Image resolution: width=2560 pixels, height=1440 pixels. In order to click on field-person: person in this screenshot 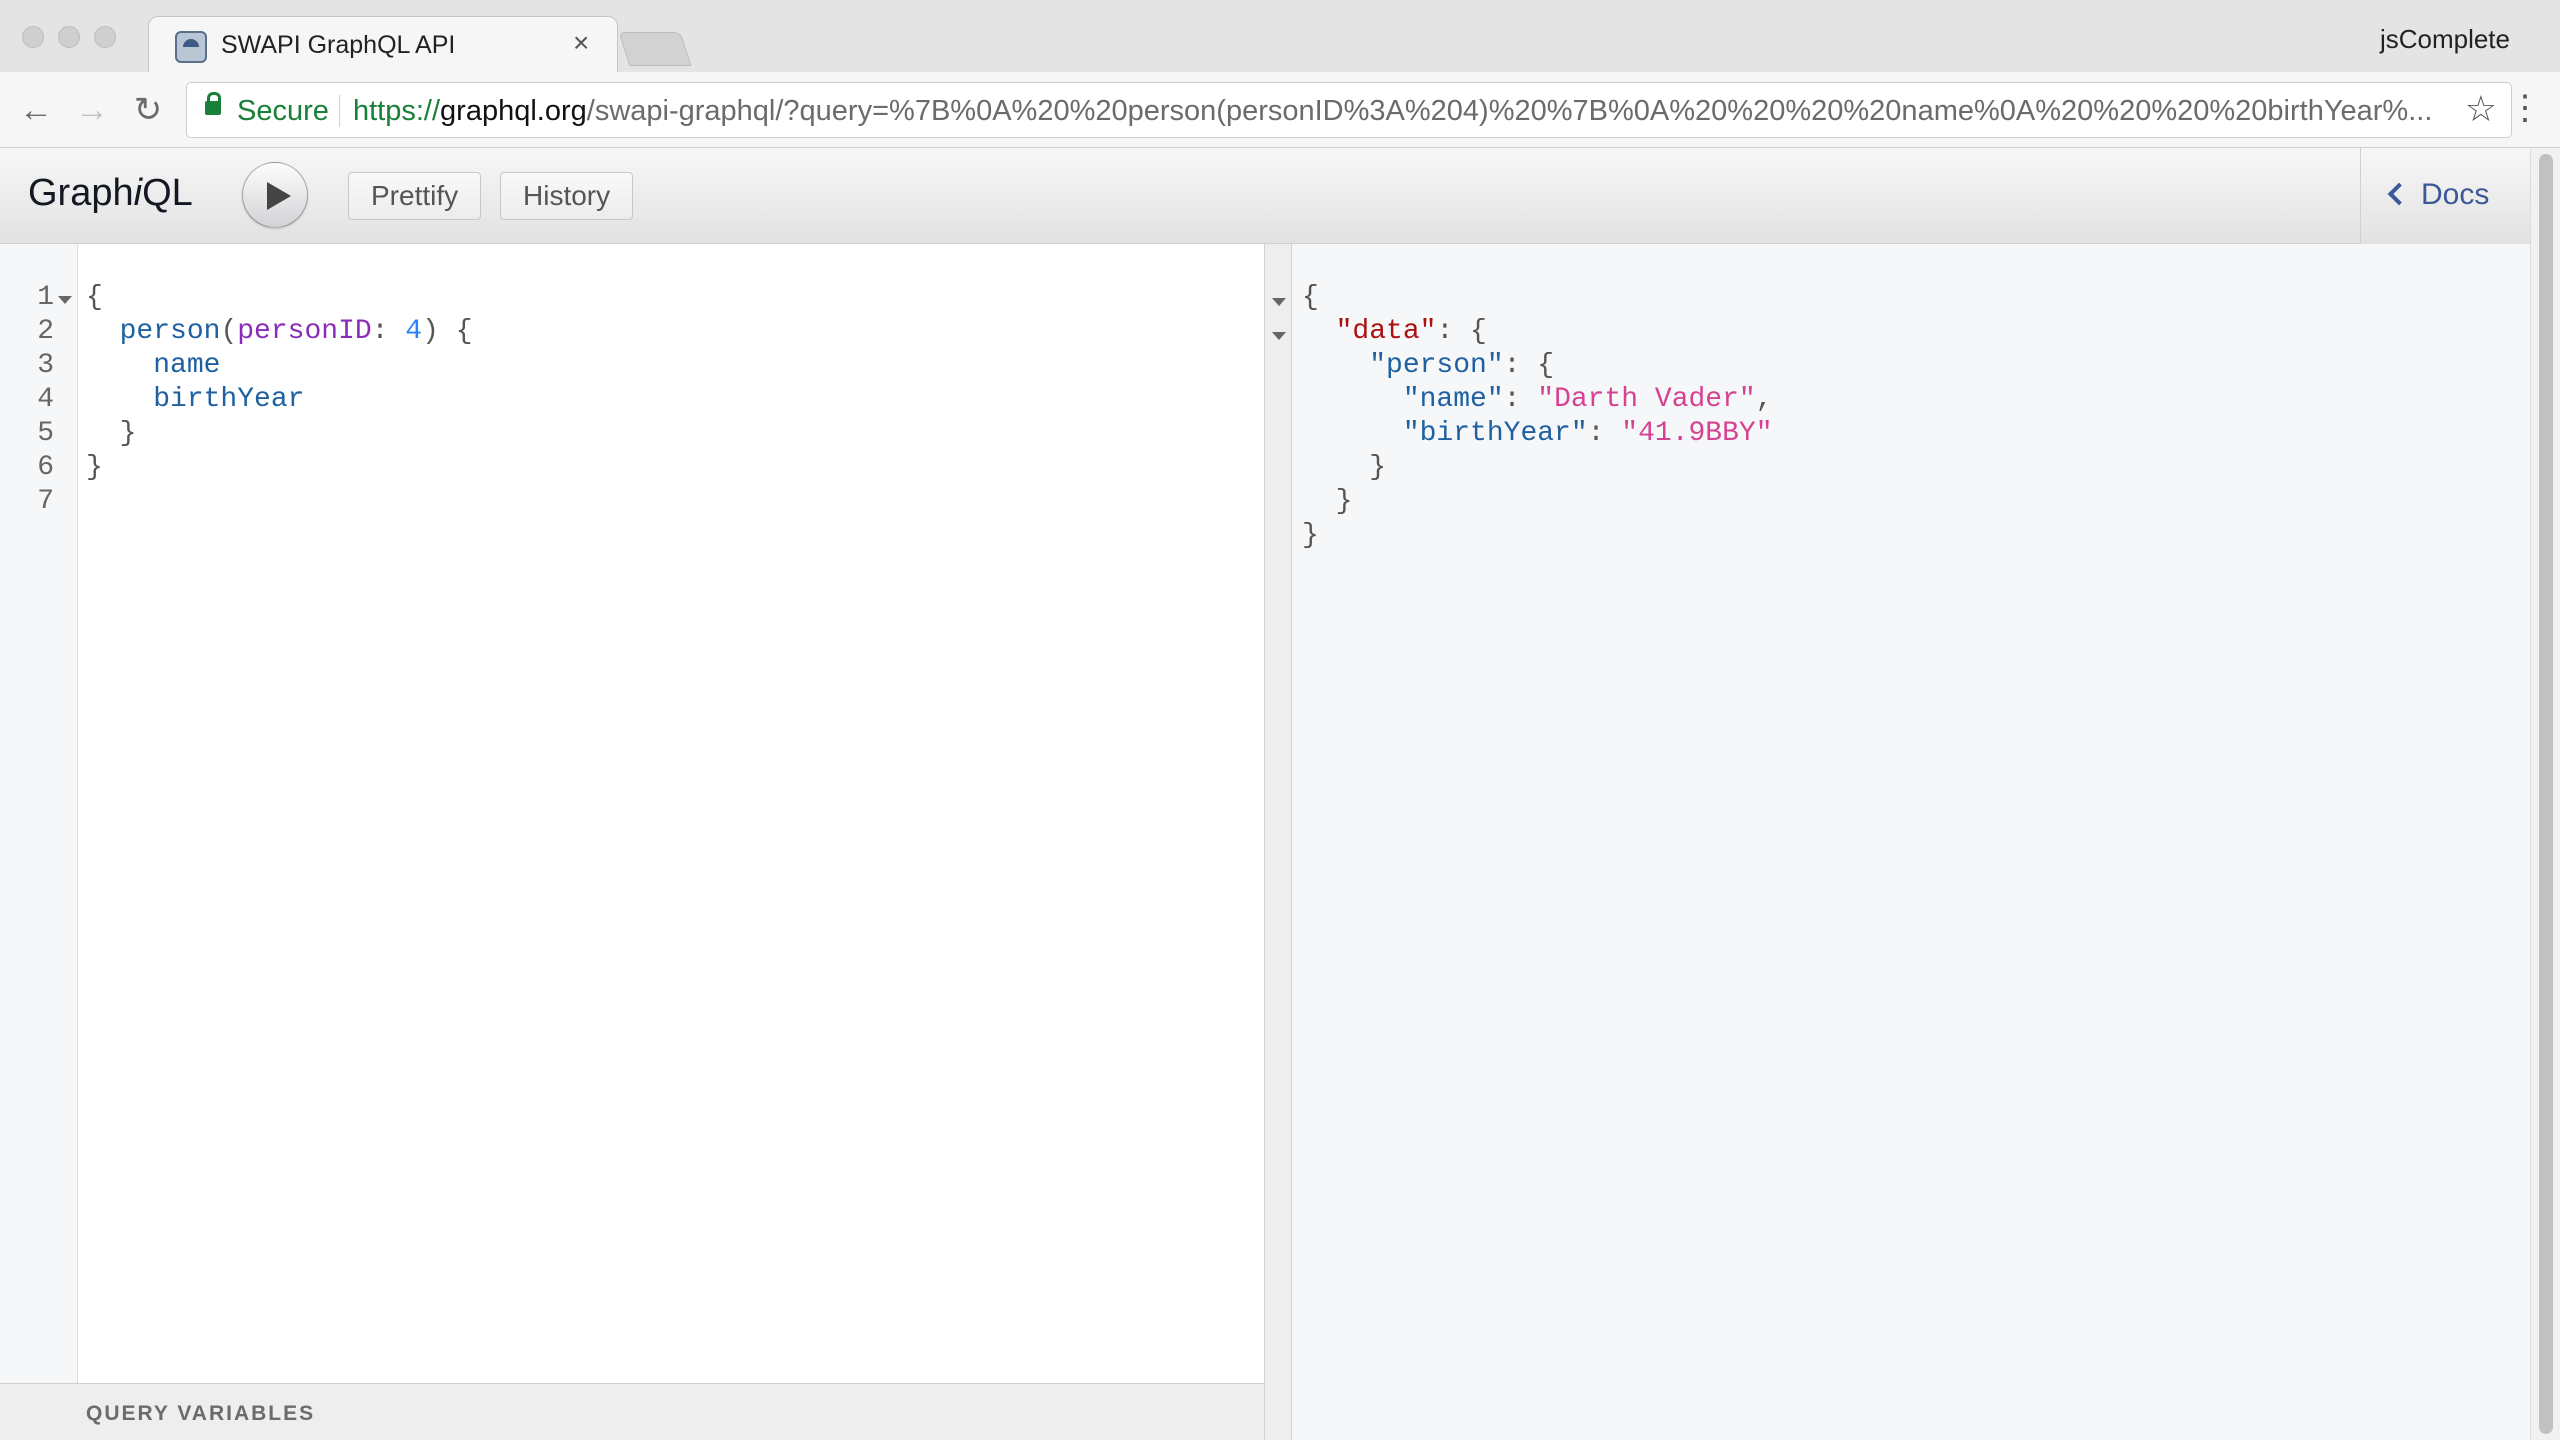, I will do `click(170, 331)`.